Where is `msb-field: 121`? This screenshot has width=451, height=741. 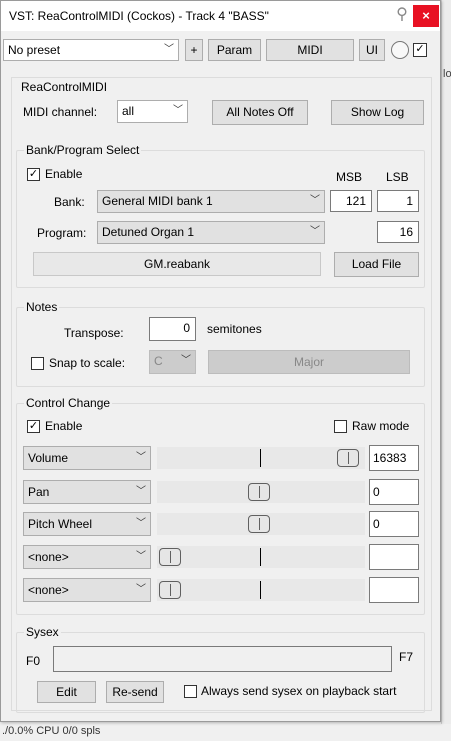 msb-field: 121 is located at coordinates (351, 201).